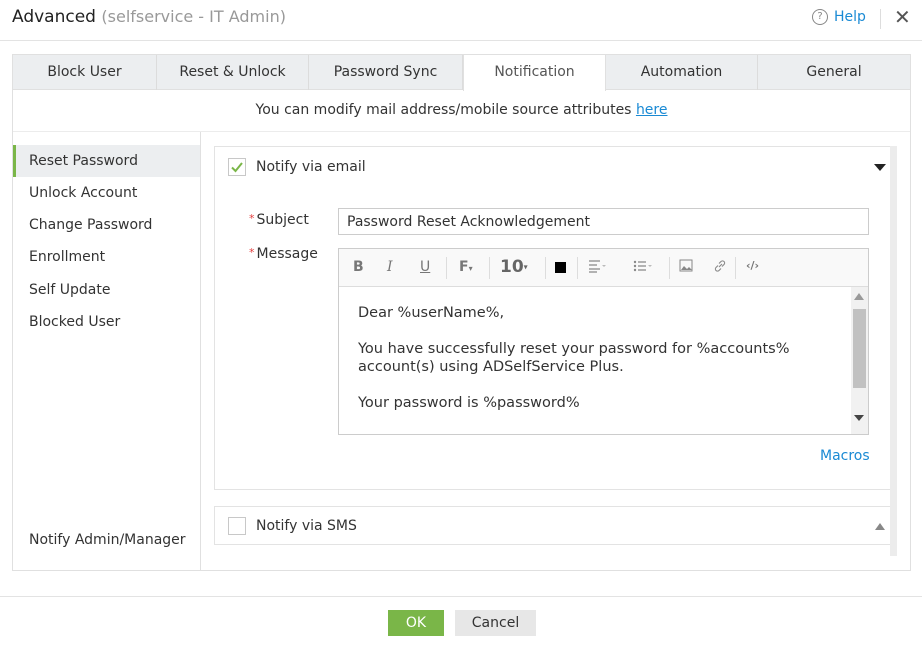 The height and width of the screenshot is (647, 922). What do you see at coordinates (682, 72) in the screenshot?
I see `tab-automation: Automation` at bounding box center [682, 72].